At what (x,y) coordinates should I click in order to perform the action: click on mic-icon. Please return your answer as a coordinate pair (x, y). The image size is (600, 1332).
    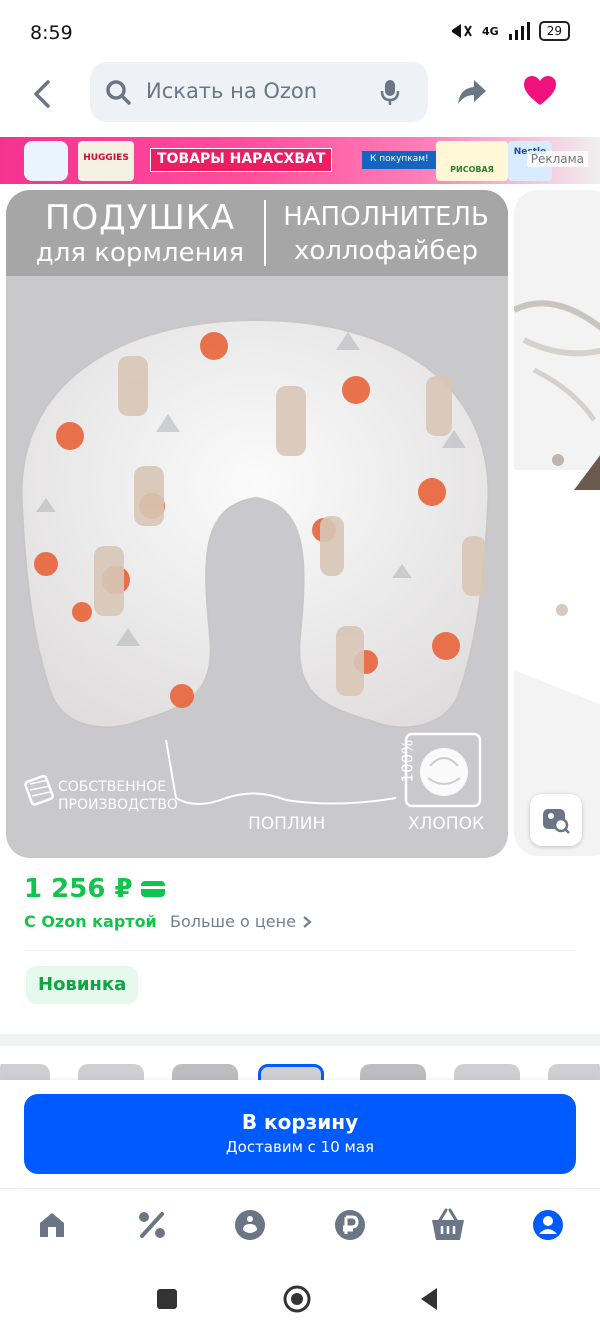
    Looking at the image, I should click on (390, 92).